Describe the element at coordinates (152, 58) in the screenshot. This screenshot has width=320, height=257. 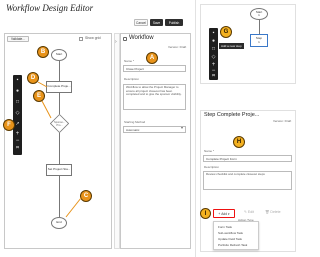
I see `callout-a: A` at that location.